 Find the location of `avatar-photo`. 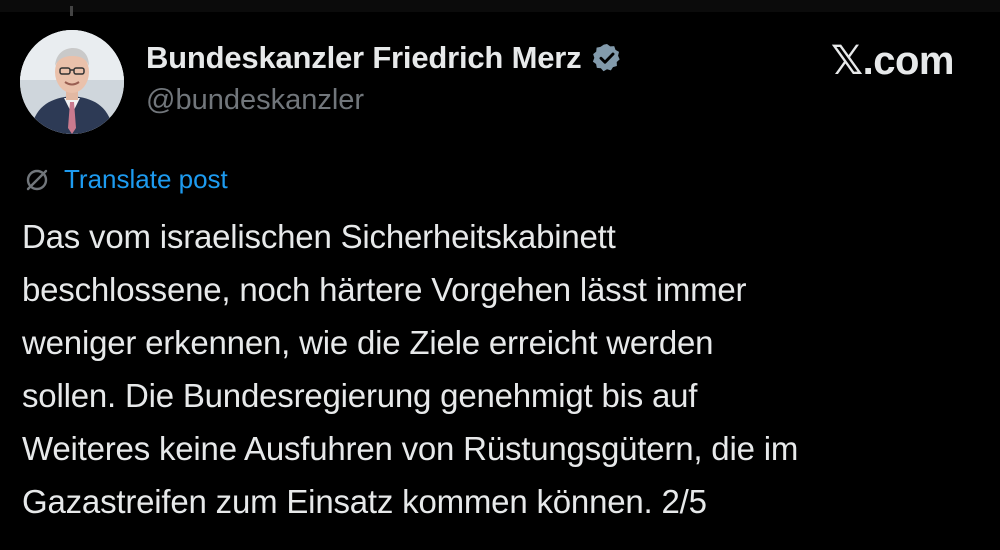

avatar-photo is located at coordinates (72, 82).